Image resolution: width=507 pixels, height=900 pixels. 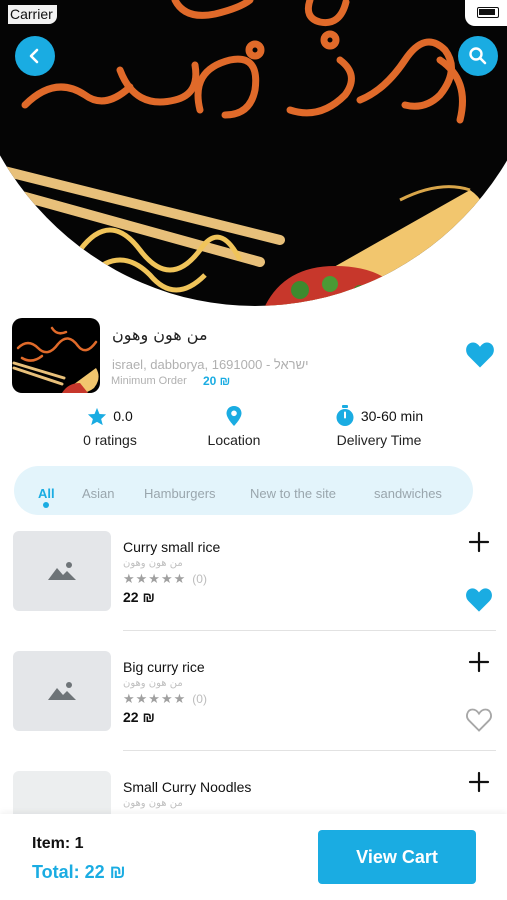 What do you see at coordinates (58, 843) in the screenshot?
I see `cart-item-count: Item: 1` at bounding box center [58, 843].